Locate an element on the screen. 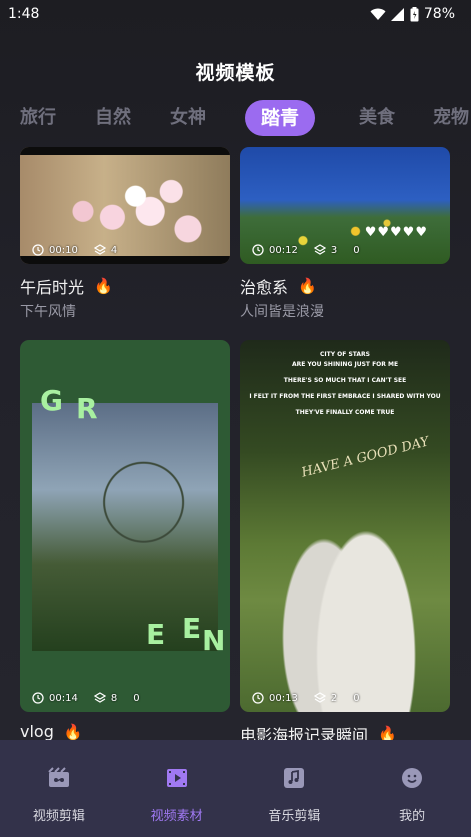 This screenshot has height=837, width=471. card-title-row: 电影海报记录瞬间 🔥 is located at coordinates (345, 731).